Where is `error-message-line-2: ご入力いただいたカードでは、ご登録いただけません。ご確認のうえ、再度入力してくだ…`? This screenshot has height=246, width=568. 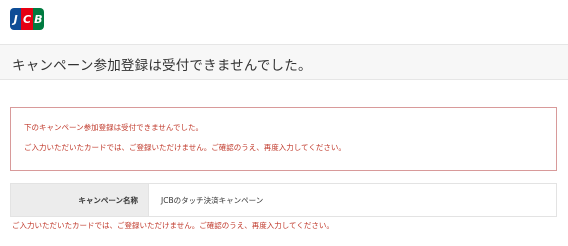 error-message-line-2: ご入力いただいたカードでは、ご登録いただけません。ご確認のうえ、再度入力してくだ… is located at coordinates (185, 147).